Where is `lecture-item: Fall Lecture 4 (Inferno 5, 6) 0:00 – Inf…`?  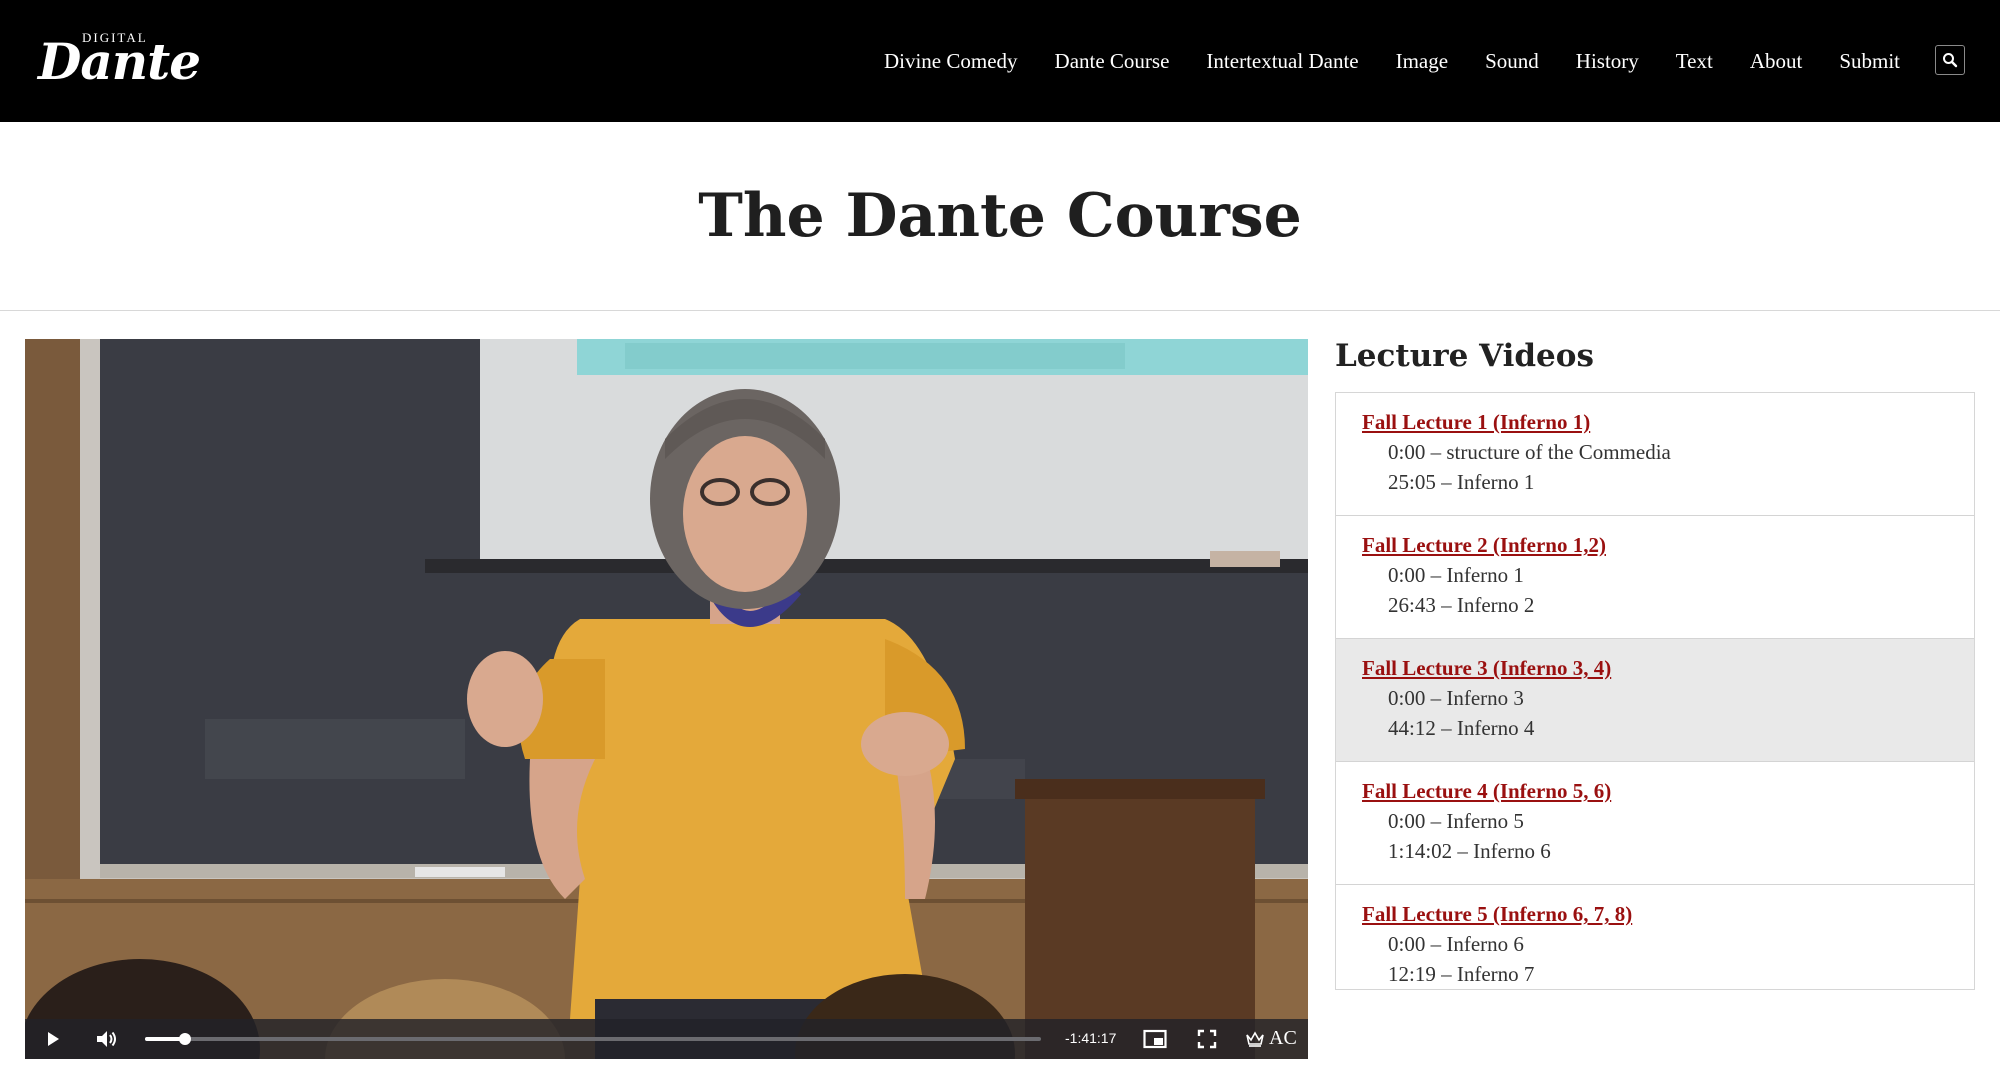
lecture-item: Fall Lecture 4 (Inferno 5, 6) 0:00 – Inf… is located at coordinates (1655, 823).